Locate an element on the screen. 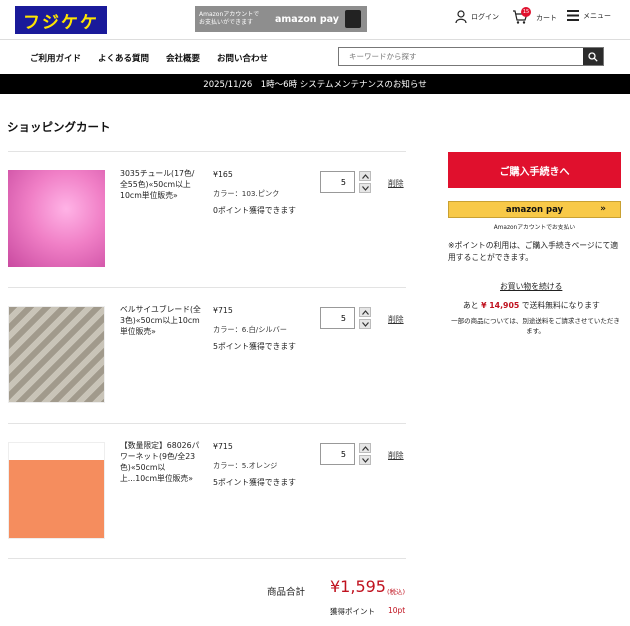 This screenshot has height=626, width=630. maintenance-text: 2025/11/26 1時〜6時 システムメンテナンスのお知らせ is located at coordinates (315, 85).